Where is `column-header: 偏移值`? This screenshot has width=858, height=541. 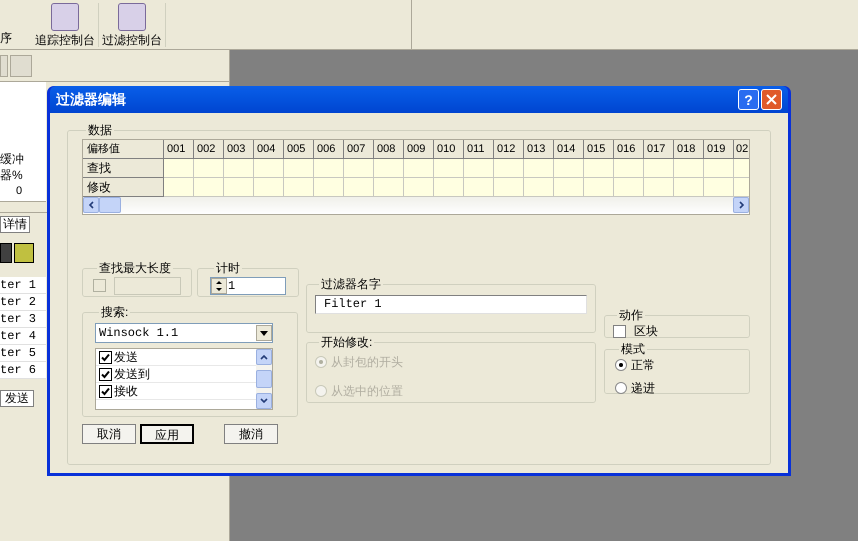
column-header: 偏移值 is located at coordinates (123, 149).